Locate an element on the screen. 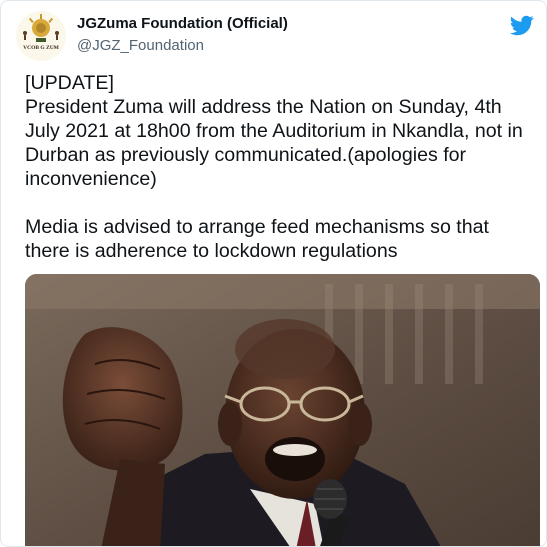 The width and height of the screenshot is (547, 547). foundation-logo-icon: VCOB G ZUM is located at coordinates (41, 36).